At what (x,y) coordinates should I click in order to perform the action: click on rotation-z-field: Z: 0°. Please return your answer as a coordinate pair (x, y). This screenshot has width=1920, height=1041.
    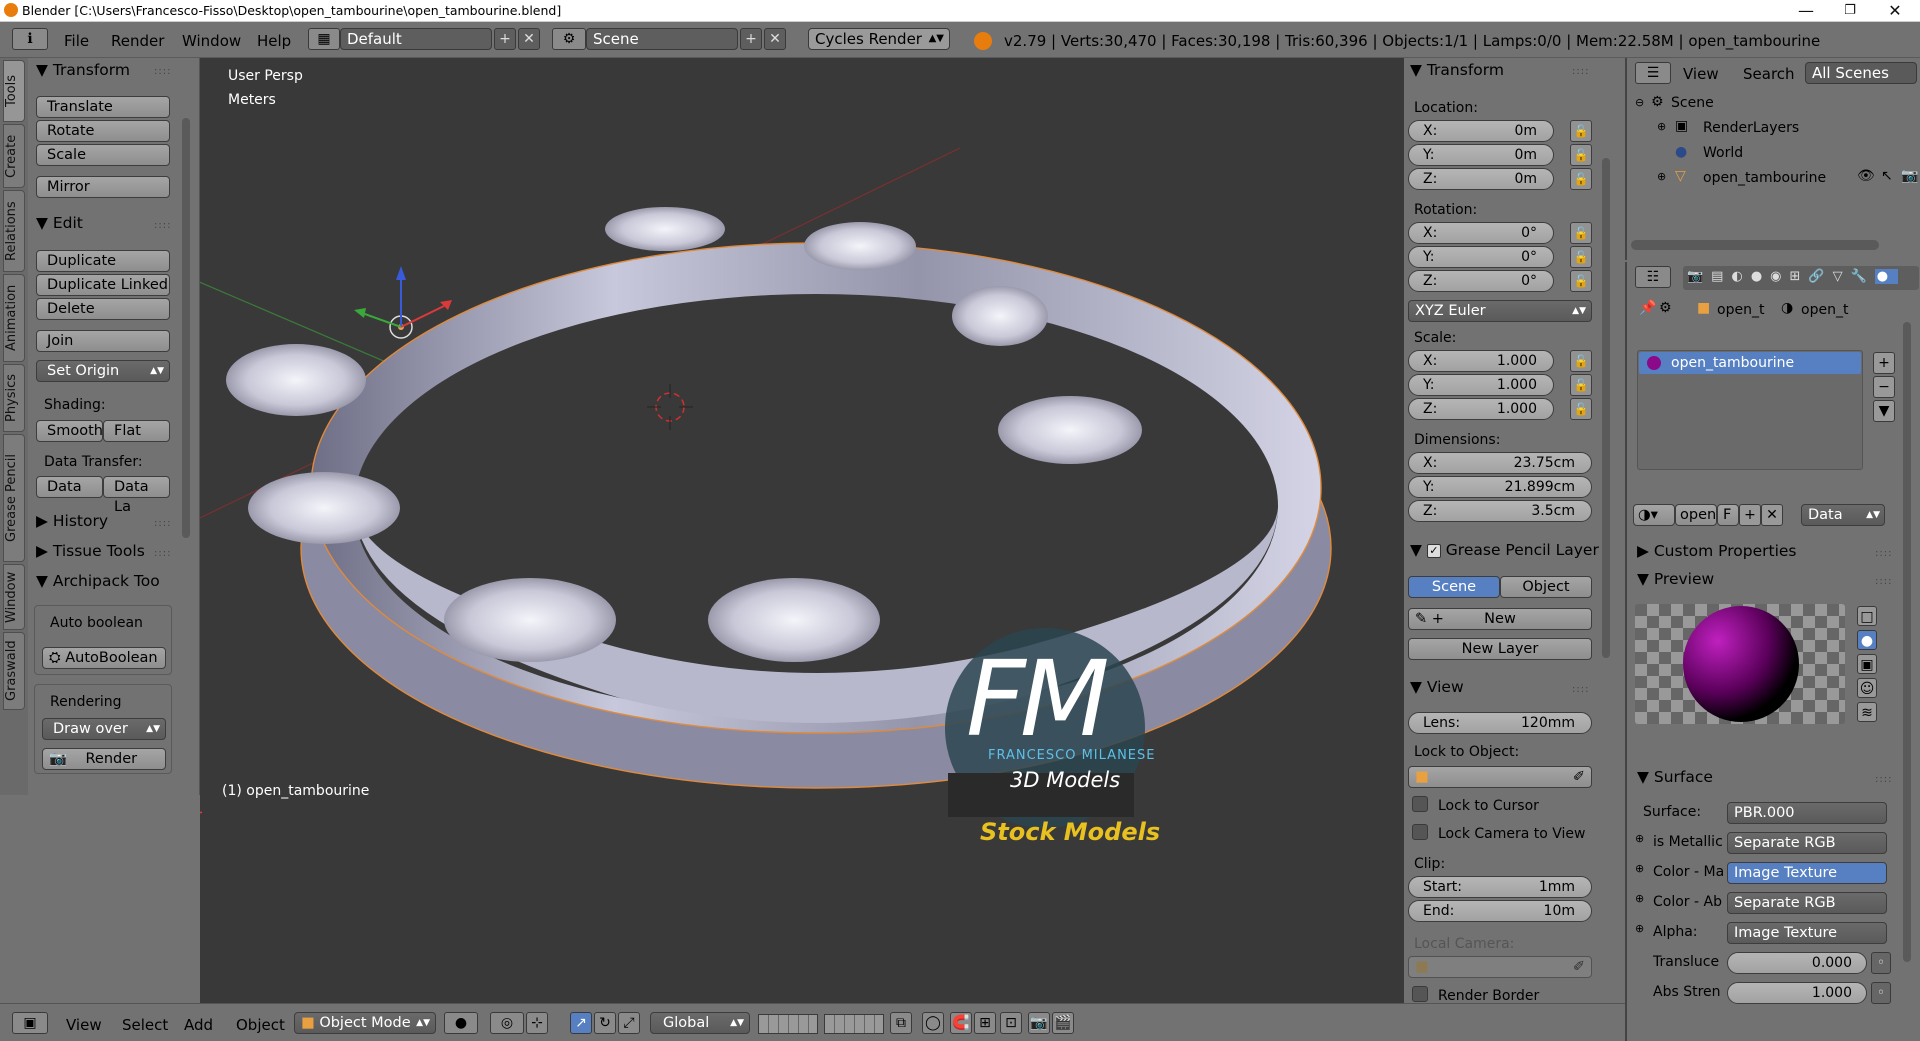
    Looking at the image, I should click on (1481, 281).